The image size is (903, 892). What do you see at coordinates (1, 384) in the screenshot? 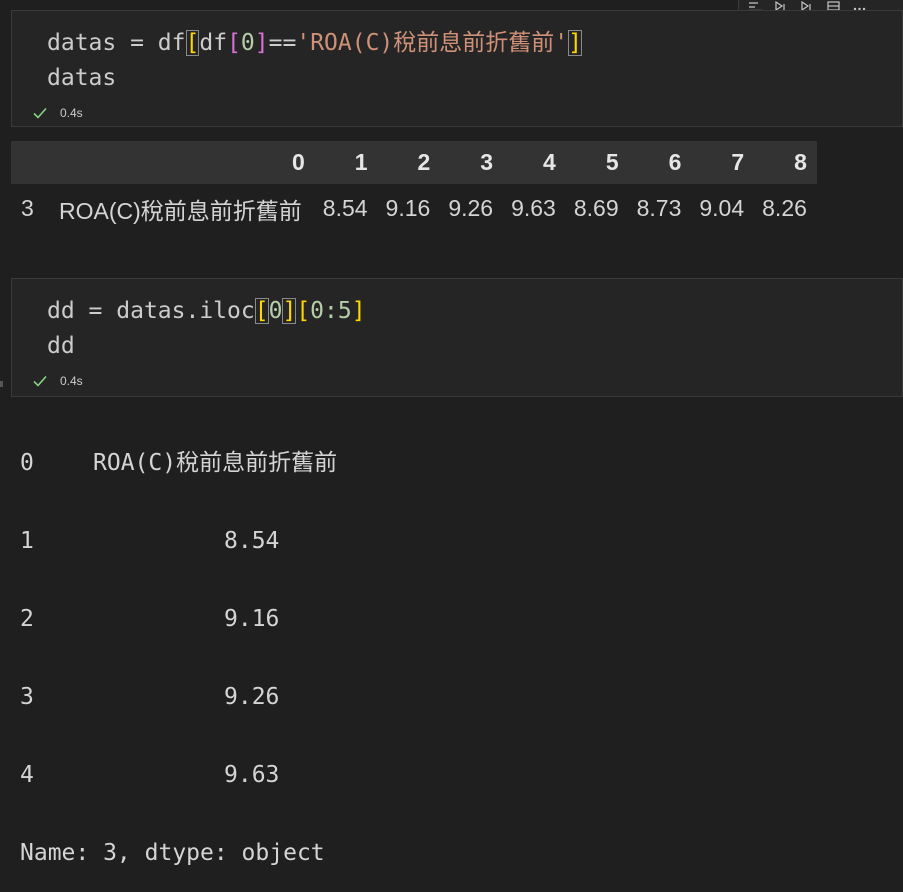
I see `cell-gutter-marker` at bounding box center [1, 384].